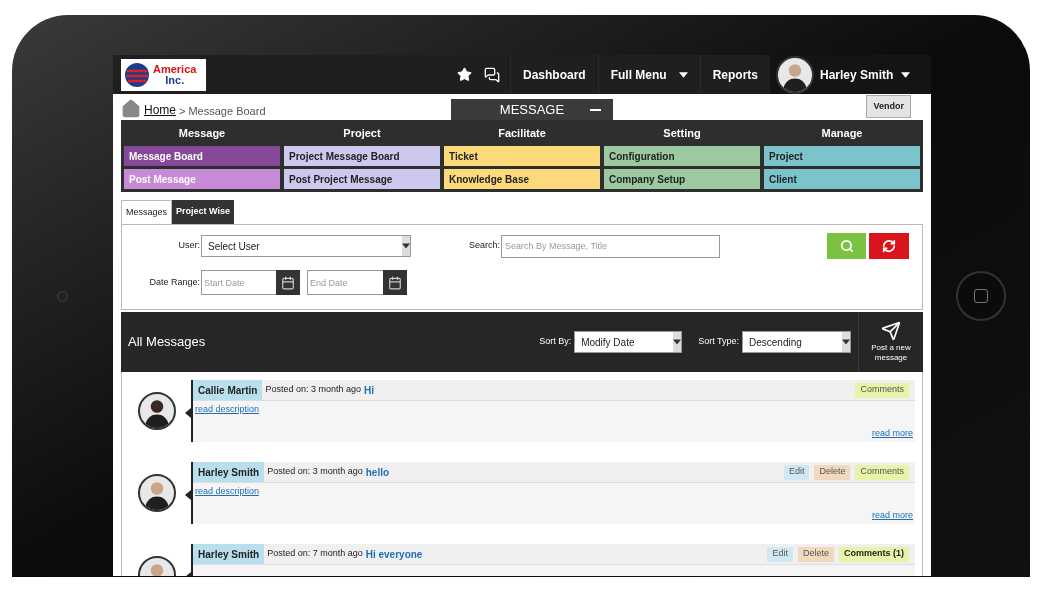 The height and width of the screenshot is (592, 1042). I want to click on menu-item: Configuration, so click(682, 156).